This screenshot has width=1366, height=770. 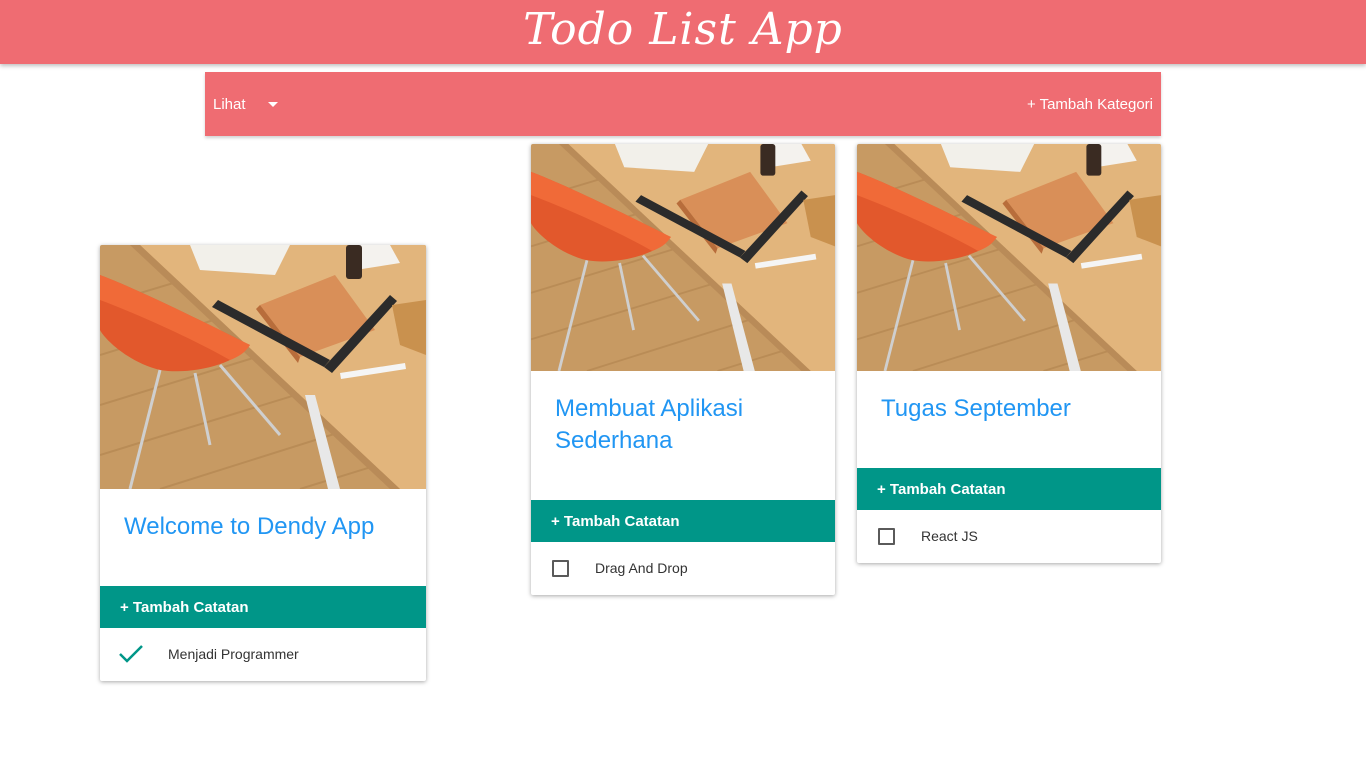 I want to click on card-title: Tugas September, so click(x=976, y=408).